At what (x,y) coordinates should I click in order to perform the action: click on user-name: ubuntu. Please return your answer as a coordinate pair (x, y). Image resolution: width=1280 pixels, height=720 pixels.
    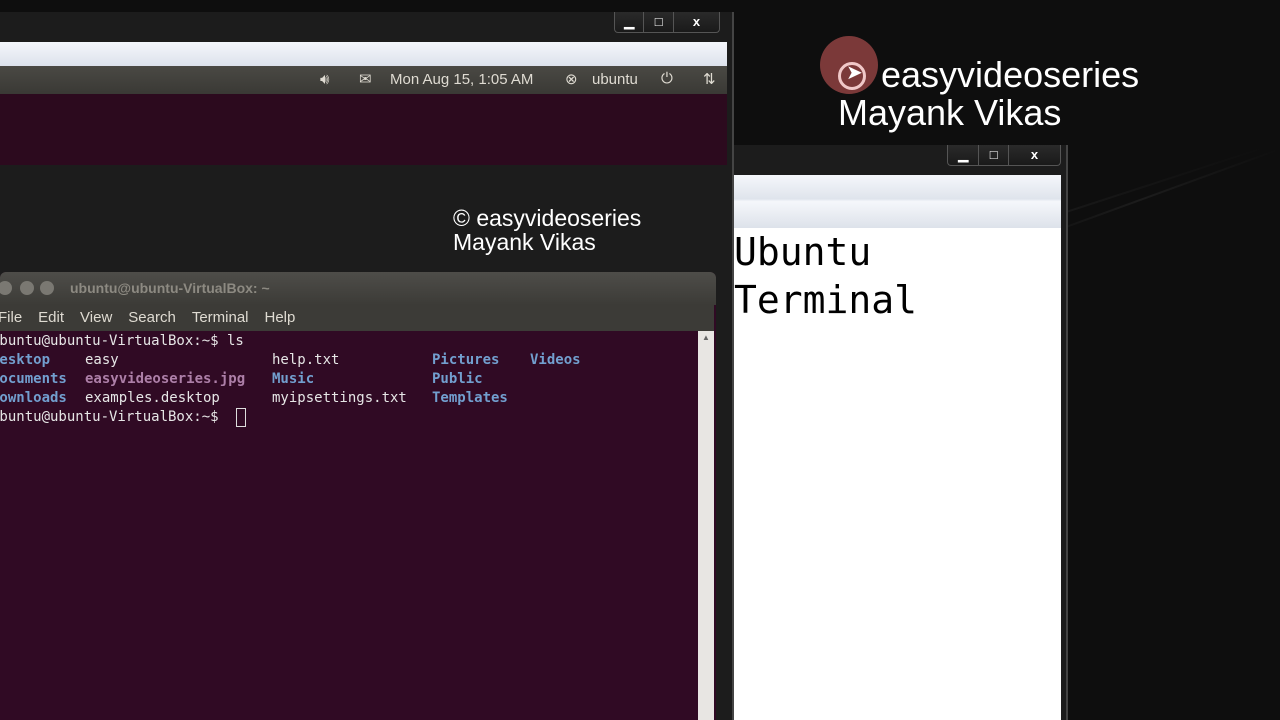
    Looking at the image, I should click on (615, 79).